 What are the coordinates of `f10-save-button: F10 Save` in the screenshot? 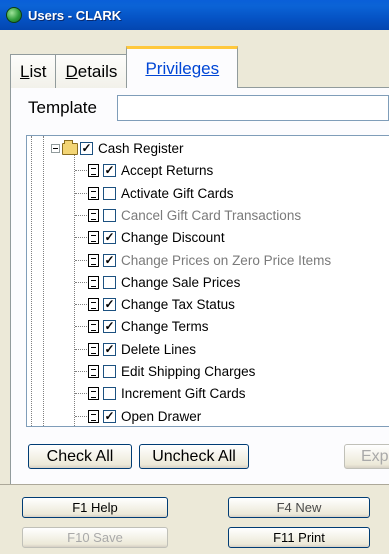 It's located at (95, 537).